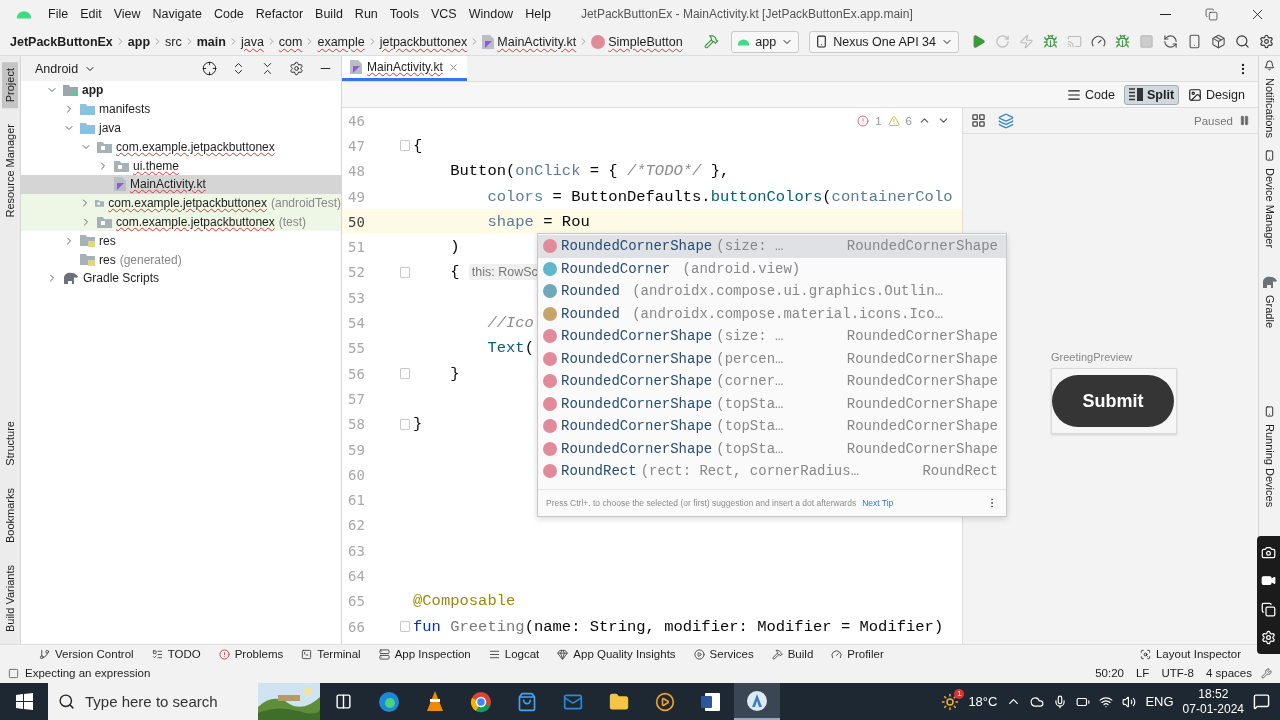  Describe the element at coordinates (1268, 552) in the screenshot. I see `camera-icon` at that location.